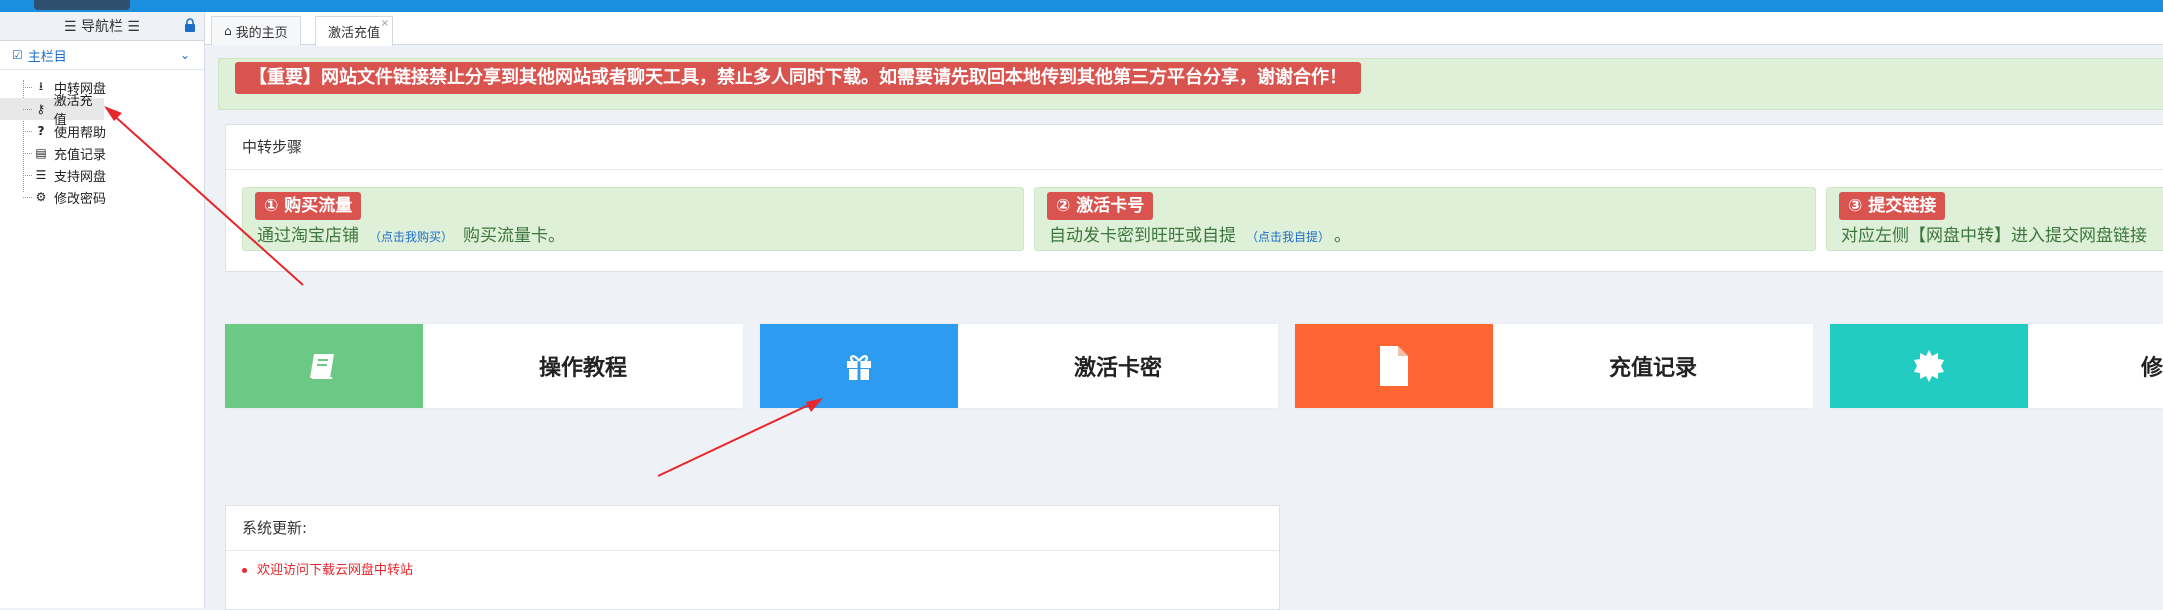 Image resolution: width=2163 pixels, height=610 pixels. I want to click on annotation-arrow, so click(740, 437).